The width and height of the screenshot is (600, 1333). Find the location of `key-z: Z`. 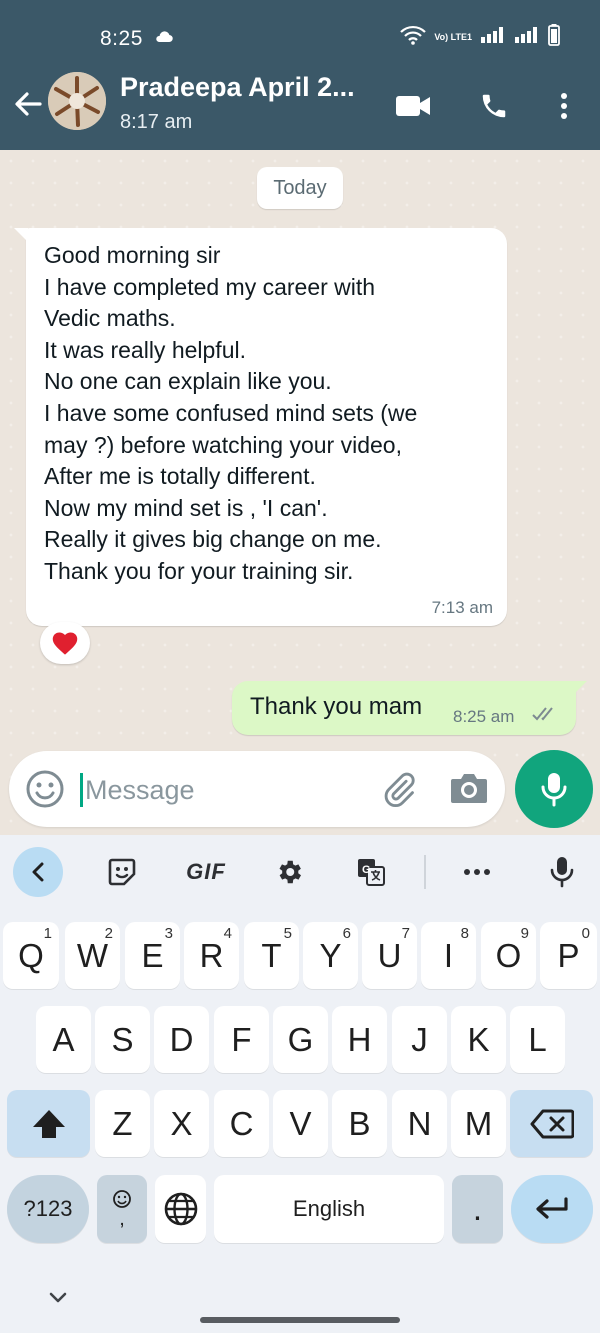

key-z: Z is located at coordinates (122, 1123).